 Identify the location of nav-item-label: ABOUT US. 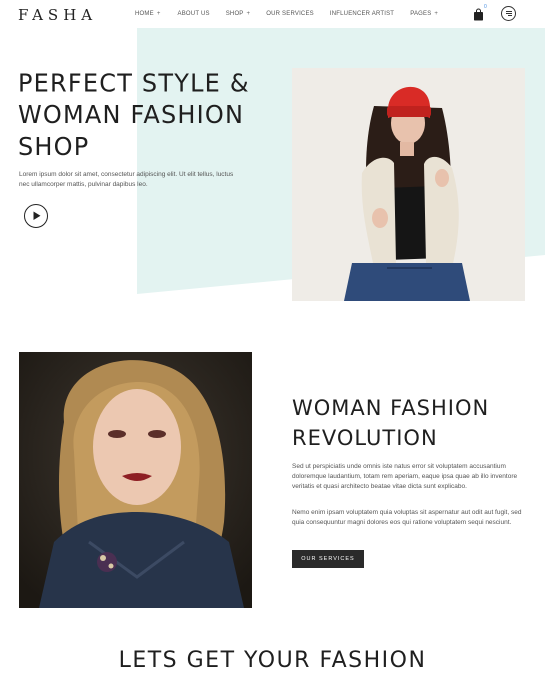
(193, 14).